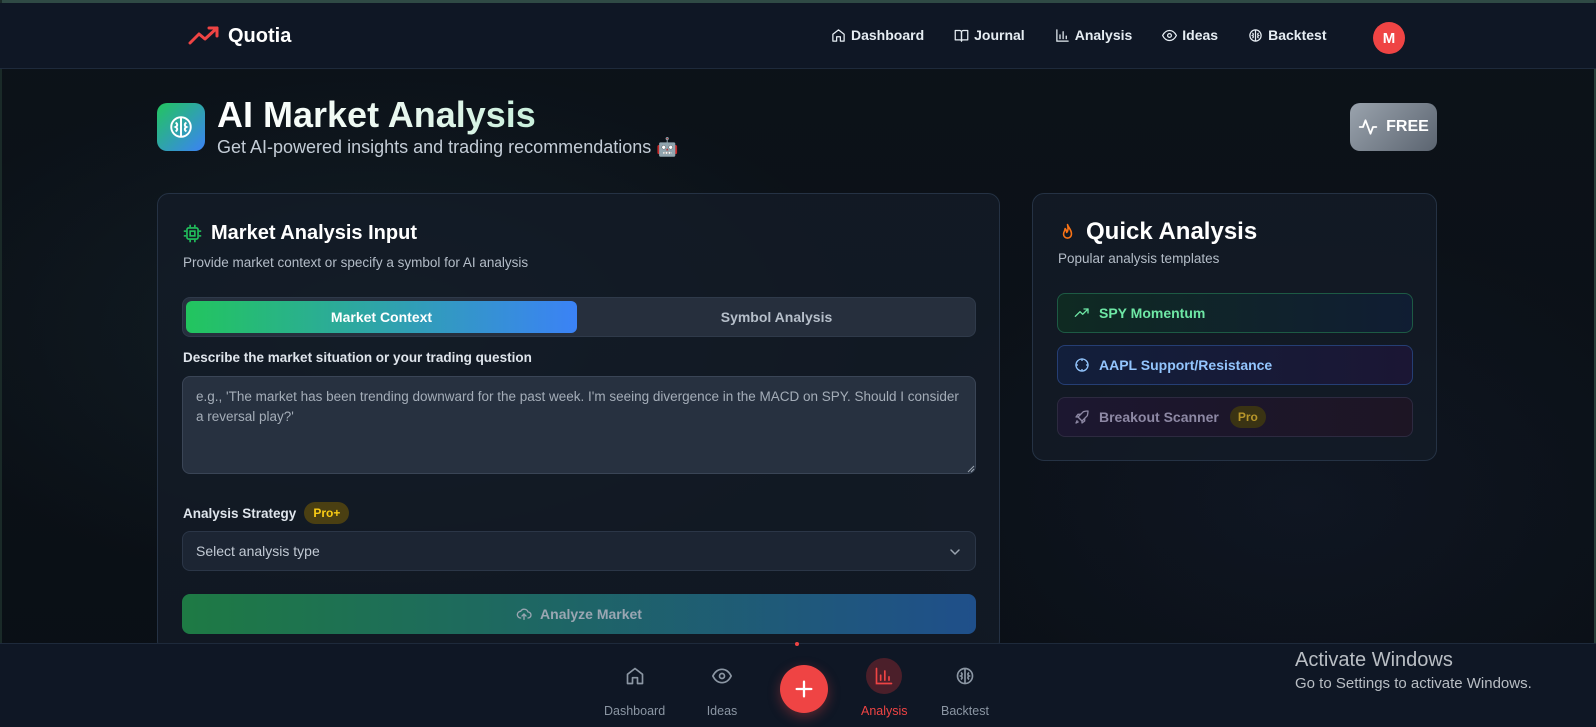  What do you see at coordinates (1, 363) in the screenshot?
I see `window-left-border` at bounding box center [1, 363].